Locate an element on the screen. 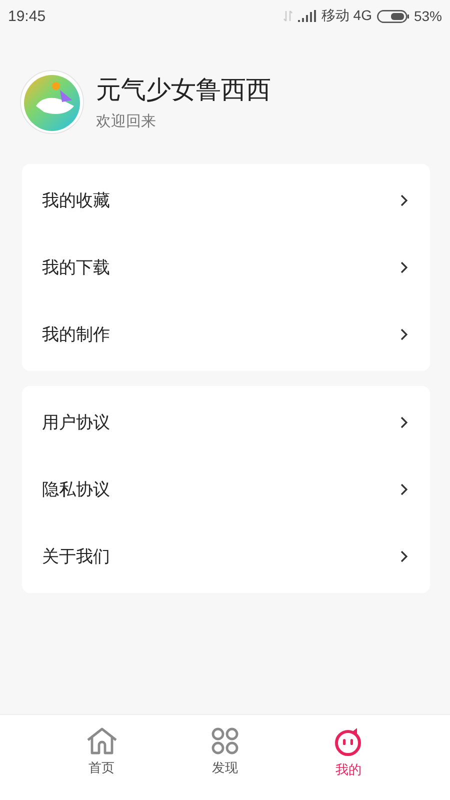 The width and height of the screenshot is (450, 800). menu-item: 我的制作 is located at coordinates (226, 334).